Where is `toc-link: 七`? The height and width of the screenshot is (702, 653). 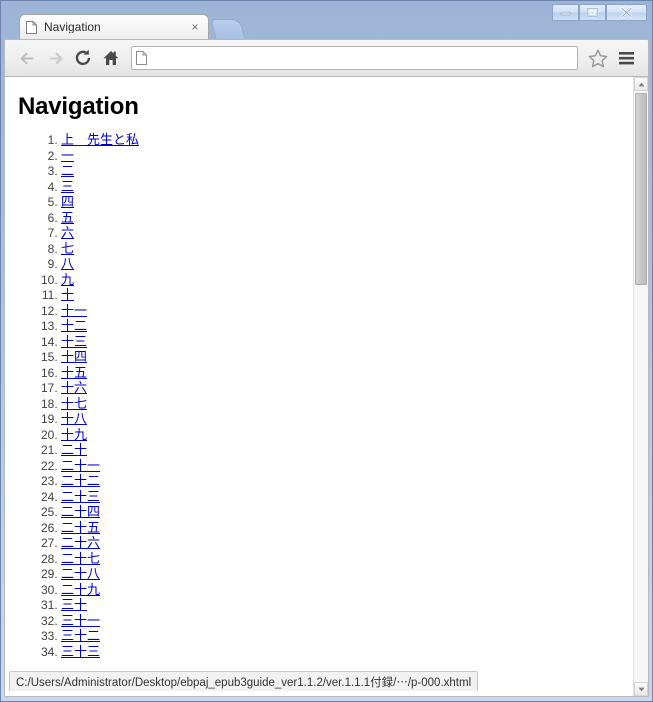
toc-link: 七 is located at coordinates (67, 249).